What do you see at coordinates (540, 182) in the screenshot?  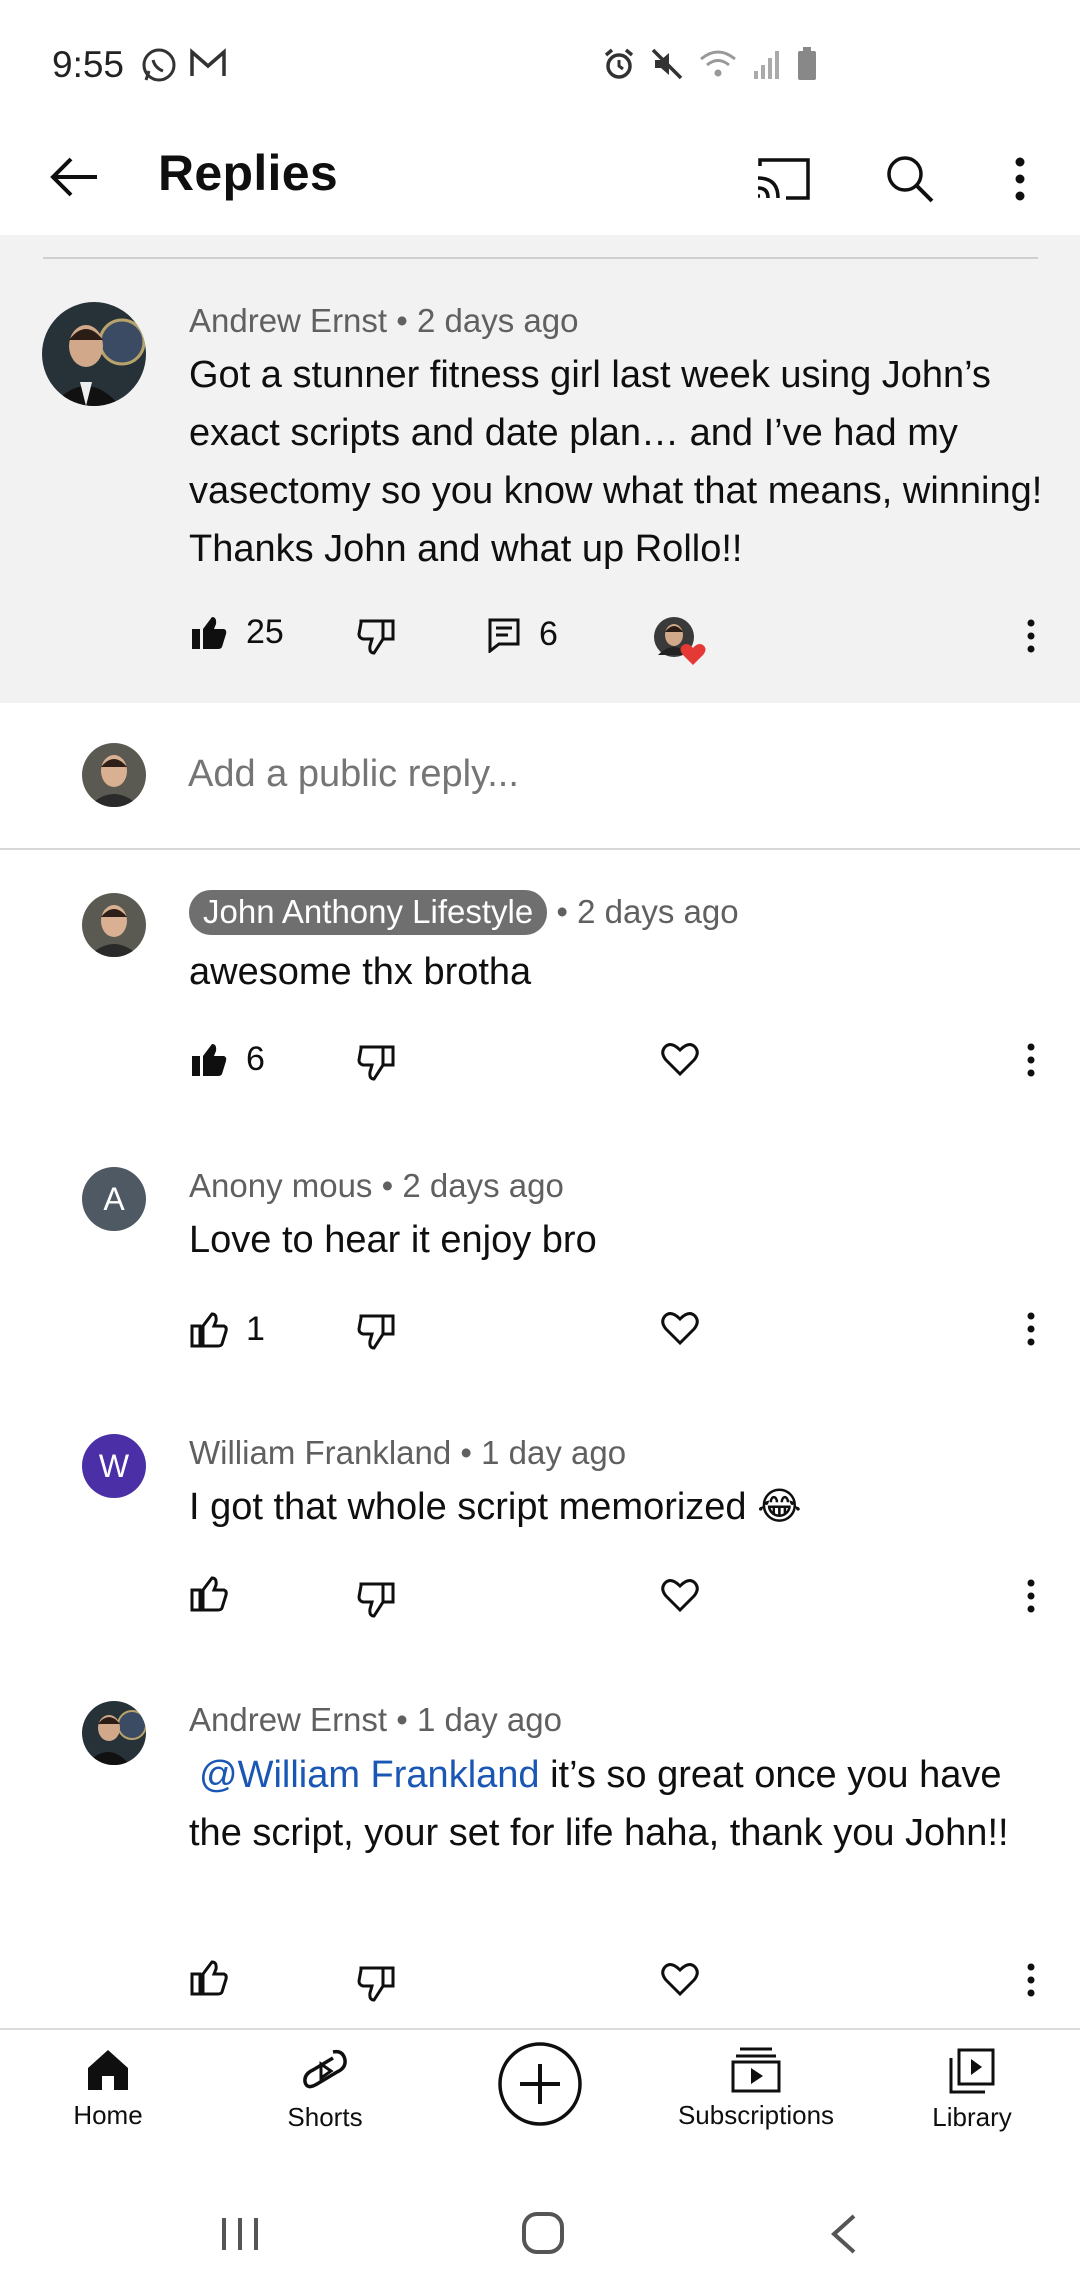 I see `app-bar: Replies` at bounding box center [540, 182].